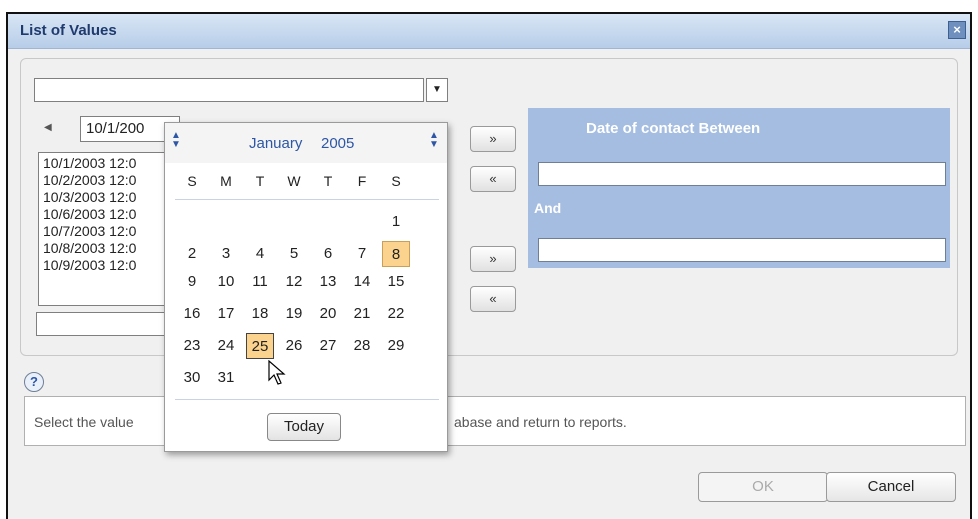 The height and width of the screenshot is (519, 978). Describe the element at coordinates (229, 90) in the screenshot. I see `value-combo-input` at that location.